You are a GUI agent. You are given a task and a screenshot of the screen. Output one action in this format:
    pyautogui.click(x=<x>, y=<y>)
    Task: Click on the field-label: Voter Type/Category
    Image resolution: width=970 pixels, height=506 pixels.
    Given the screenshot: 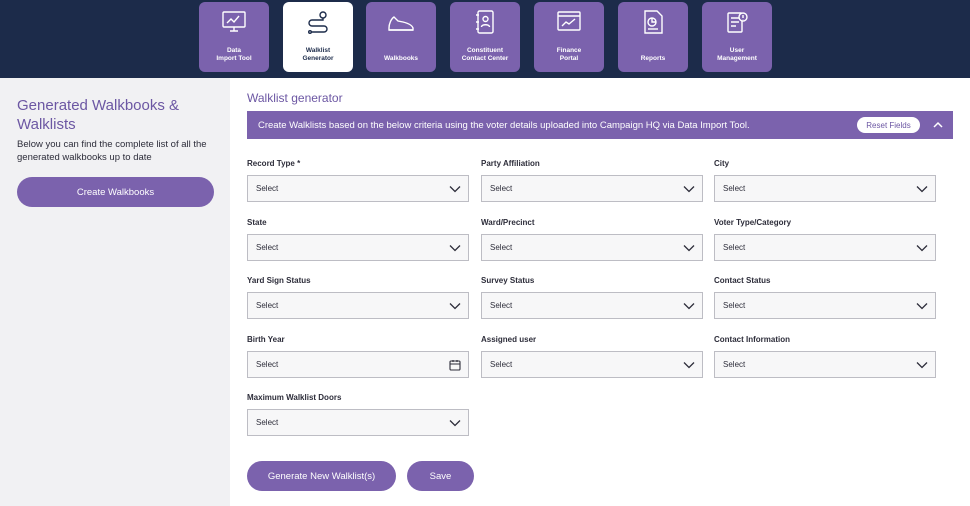 What is the action you would take?
    pyautogui.click(x=753, y=222)
    